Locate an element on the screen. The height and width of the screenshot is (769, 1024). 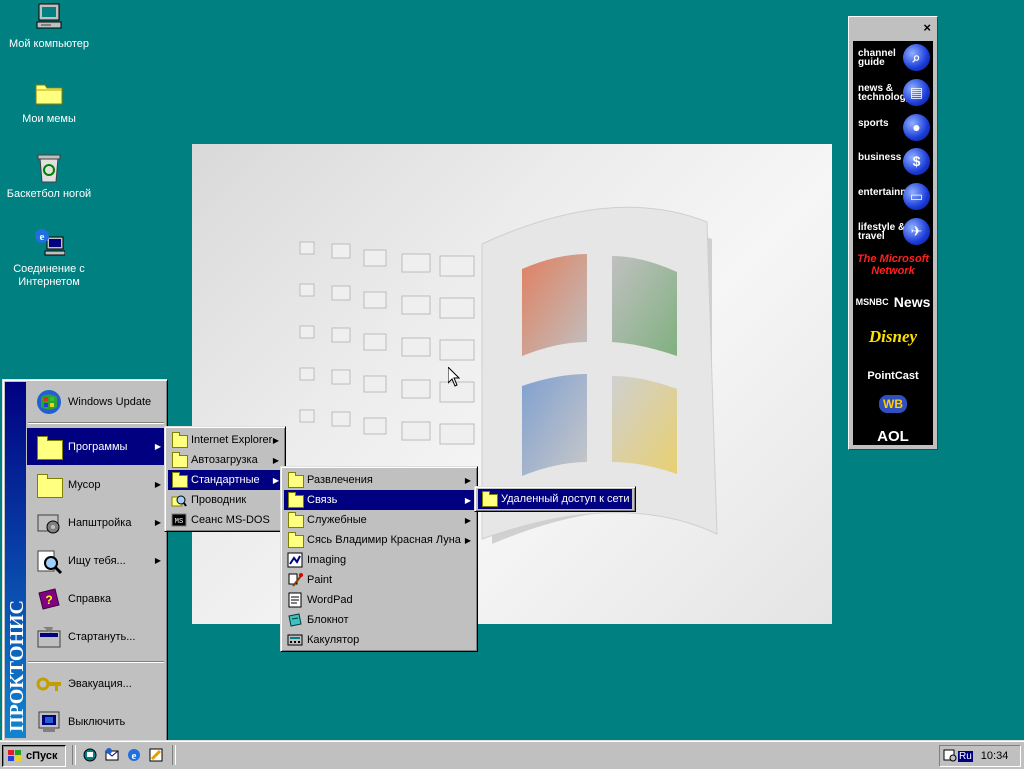
imaging-icon is located at coordinates (295, 560).